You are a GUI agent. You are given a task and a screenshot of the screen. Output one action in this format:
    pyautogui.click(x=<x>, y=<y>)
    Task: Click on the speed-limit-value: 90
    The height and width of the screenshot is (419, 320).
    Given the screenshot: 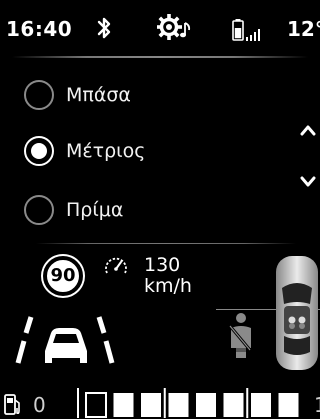 What is the action you would take?
    pyautogui.click(x=63, y=275)
    